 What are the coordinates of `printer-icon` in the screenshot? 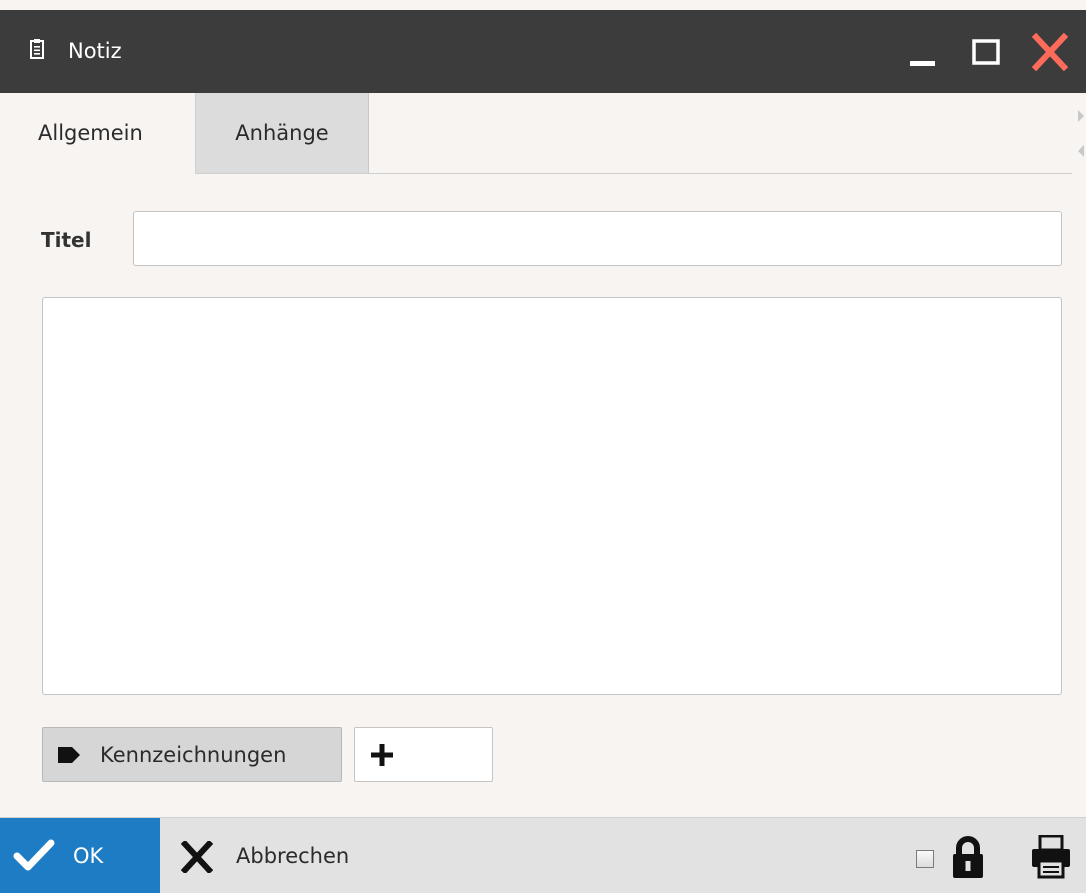 It's located at (1051, 856).